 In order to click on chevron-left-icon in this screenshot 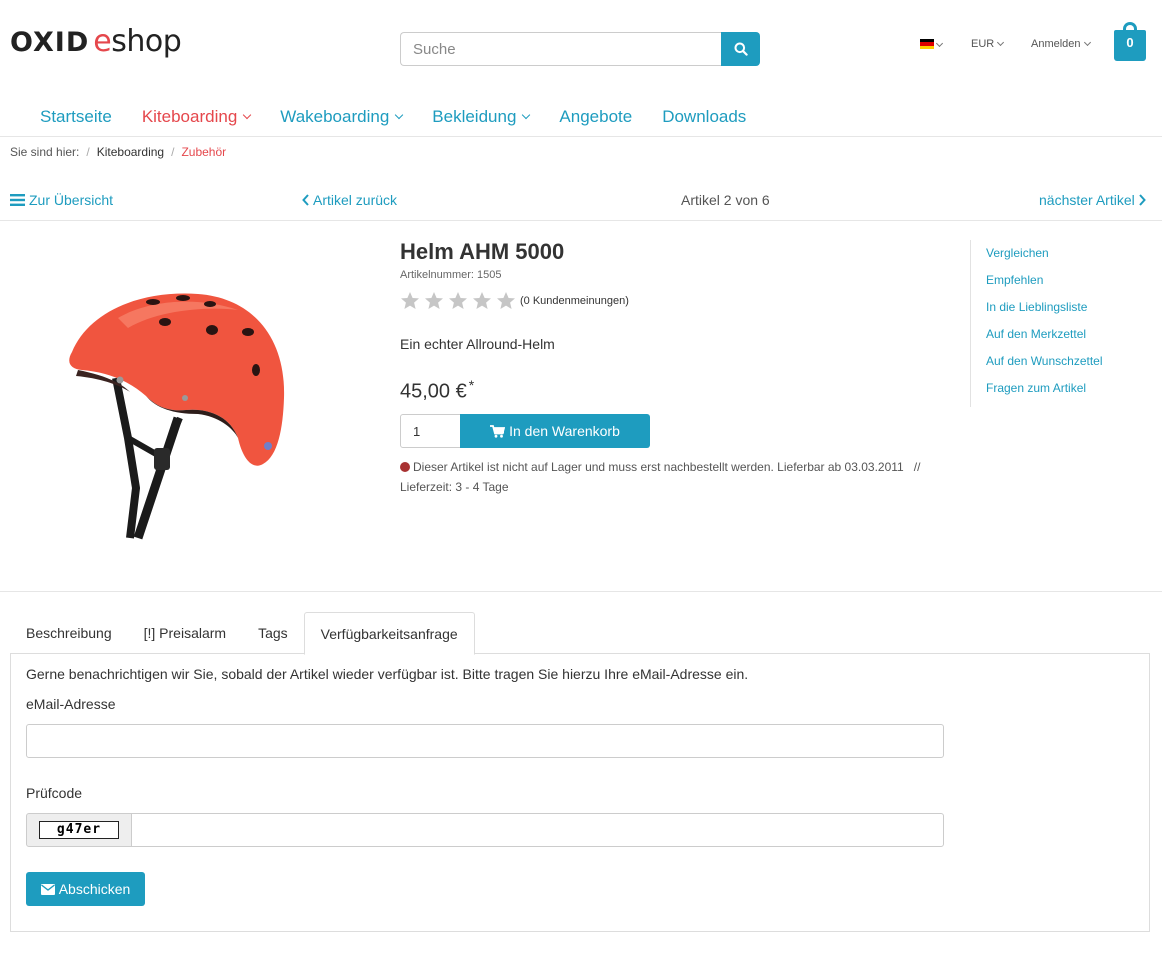, I will do `click(305, 200)`.